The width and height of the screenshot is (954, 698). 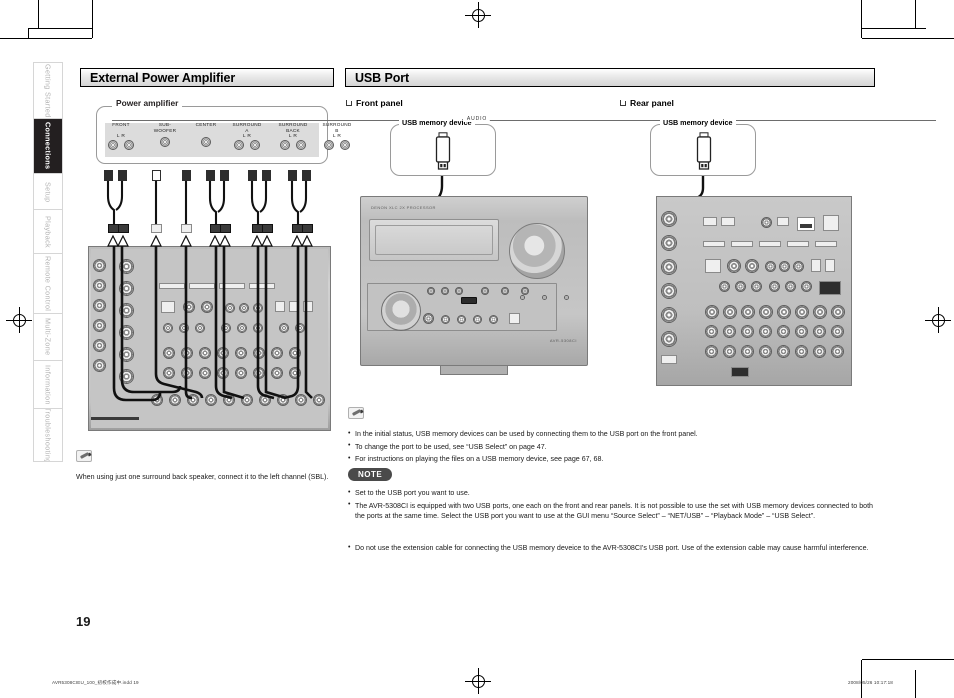 What do you see at coordinates (740, 372) in the screenshot?
I see `rear-ac-inlet` at bounding box center [740, 372].